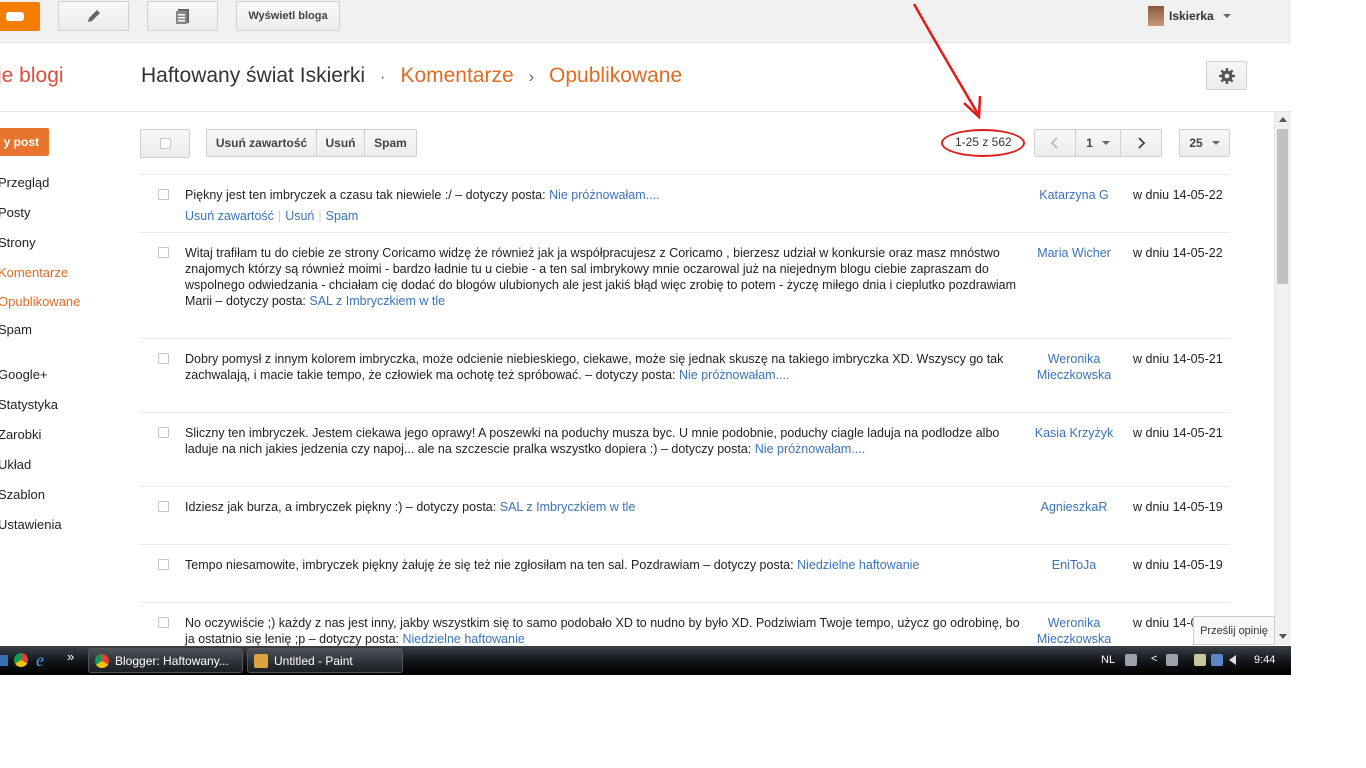  I want to click on sidebar-item-layout: Układ, so click(15, 464).